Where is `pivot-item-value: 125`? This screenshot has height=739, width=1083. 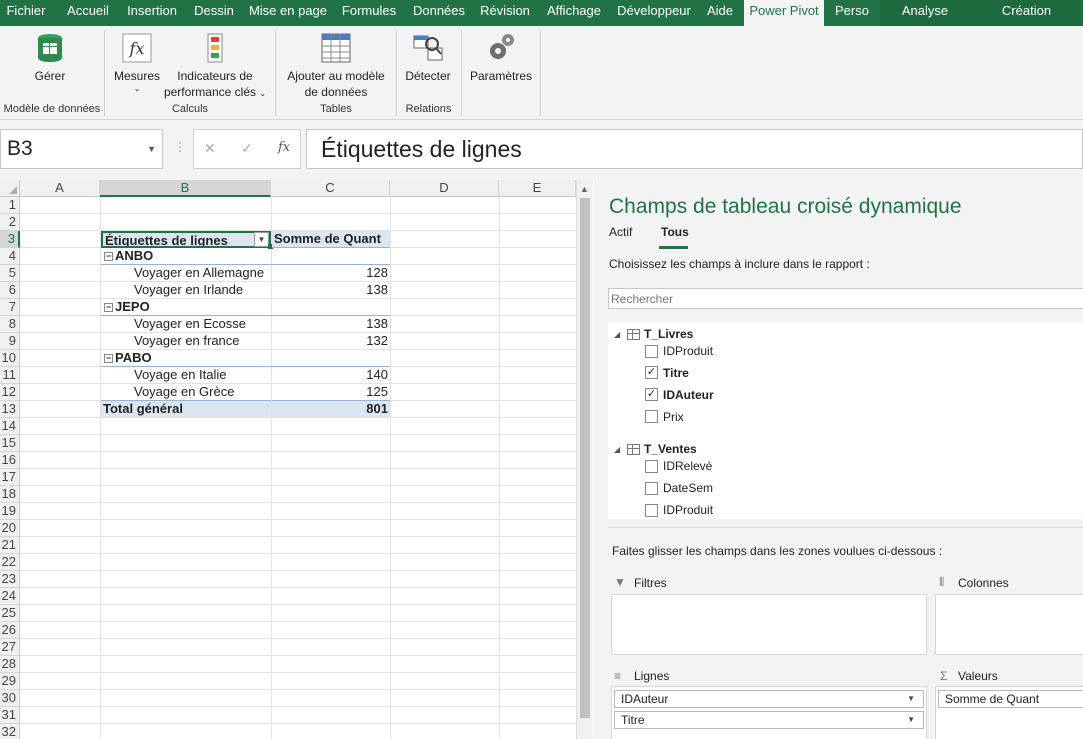
pivot-item-value: 125 is located at coordinates (331, 392).